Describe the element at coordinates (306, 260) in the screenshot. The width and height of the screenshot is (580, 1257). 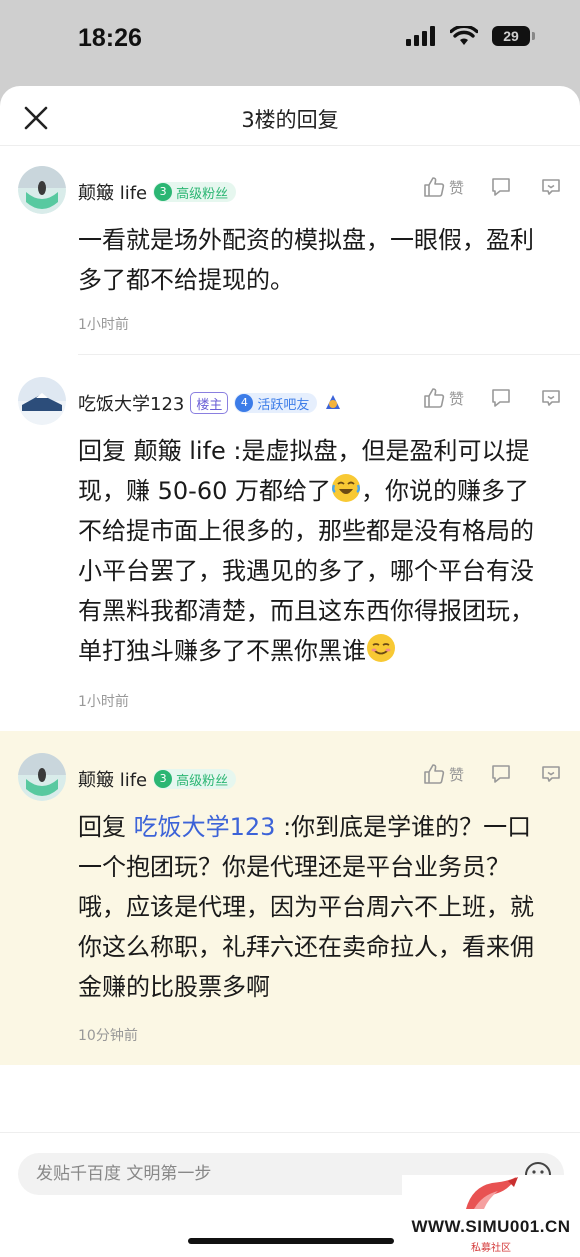
I see `comment-content: 一看就是场外配资的模拟盘，一眼假，盈利多了都不给提现的。` at that location.